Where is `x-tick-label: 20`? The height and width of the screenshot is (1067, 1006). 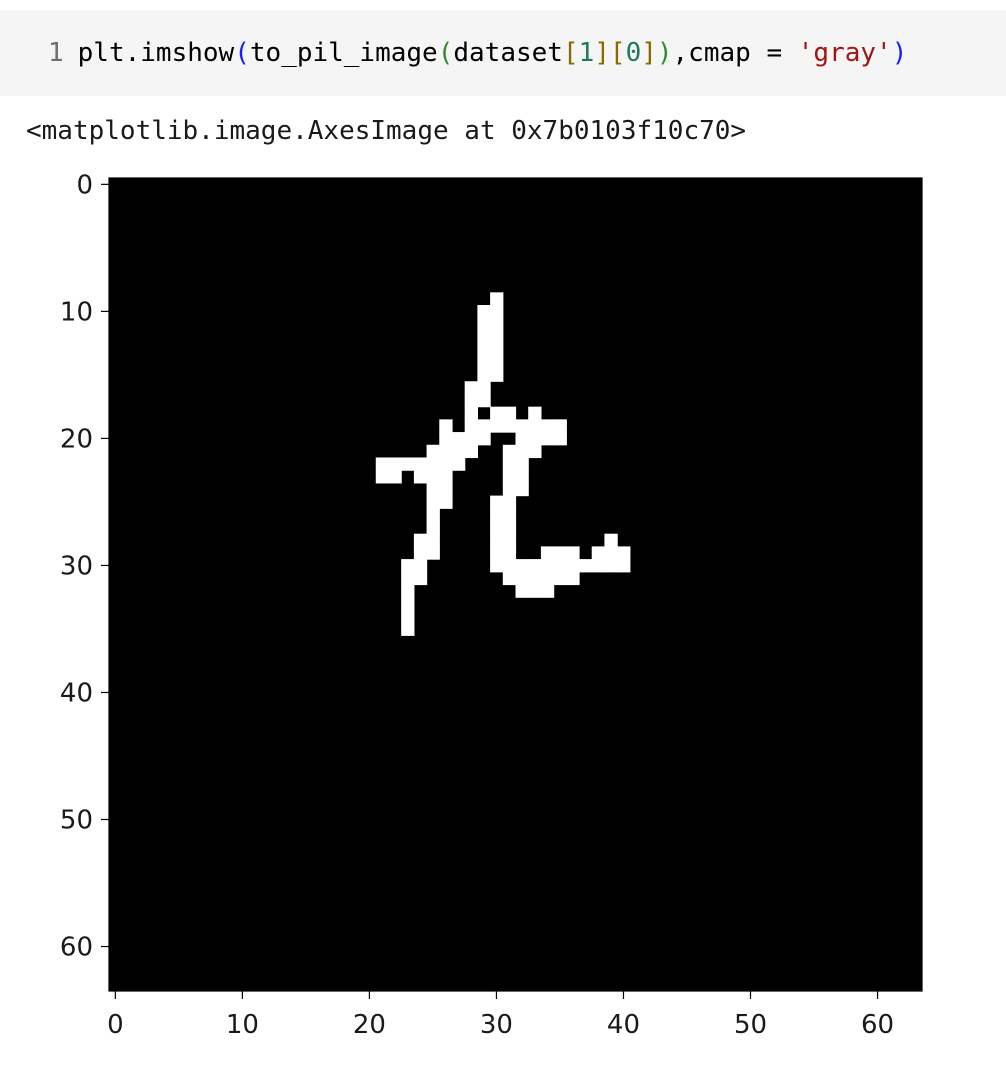 x-tick-label: 20 is located at coordinates (369, 1025).